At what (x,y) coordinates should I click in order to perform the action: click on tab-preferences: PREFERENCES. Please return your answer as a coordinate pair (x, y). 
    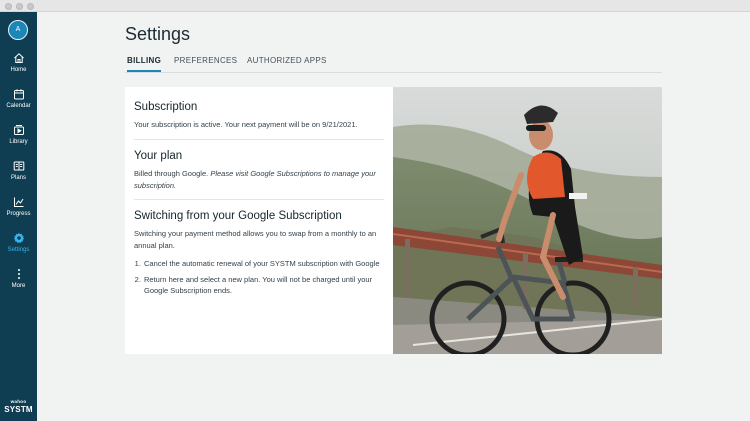
    Looking at the image, I should click on (205, 60).